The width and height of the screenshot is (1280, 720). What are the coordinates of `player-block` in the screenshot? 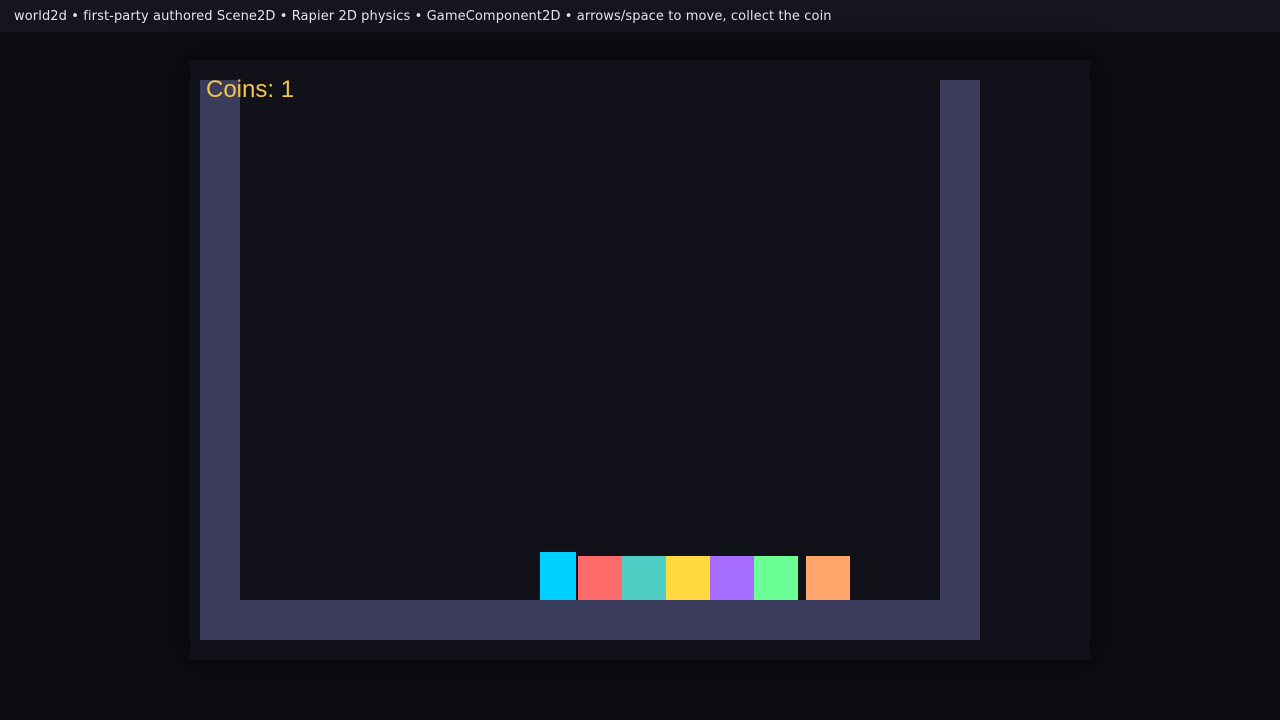 It's located at (558, 576).